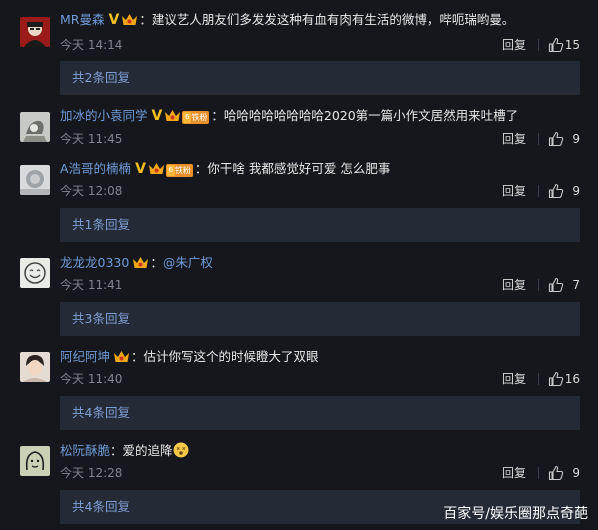  I want to click on like-button: 15, so click(564, 45).